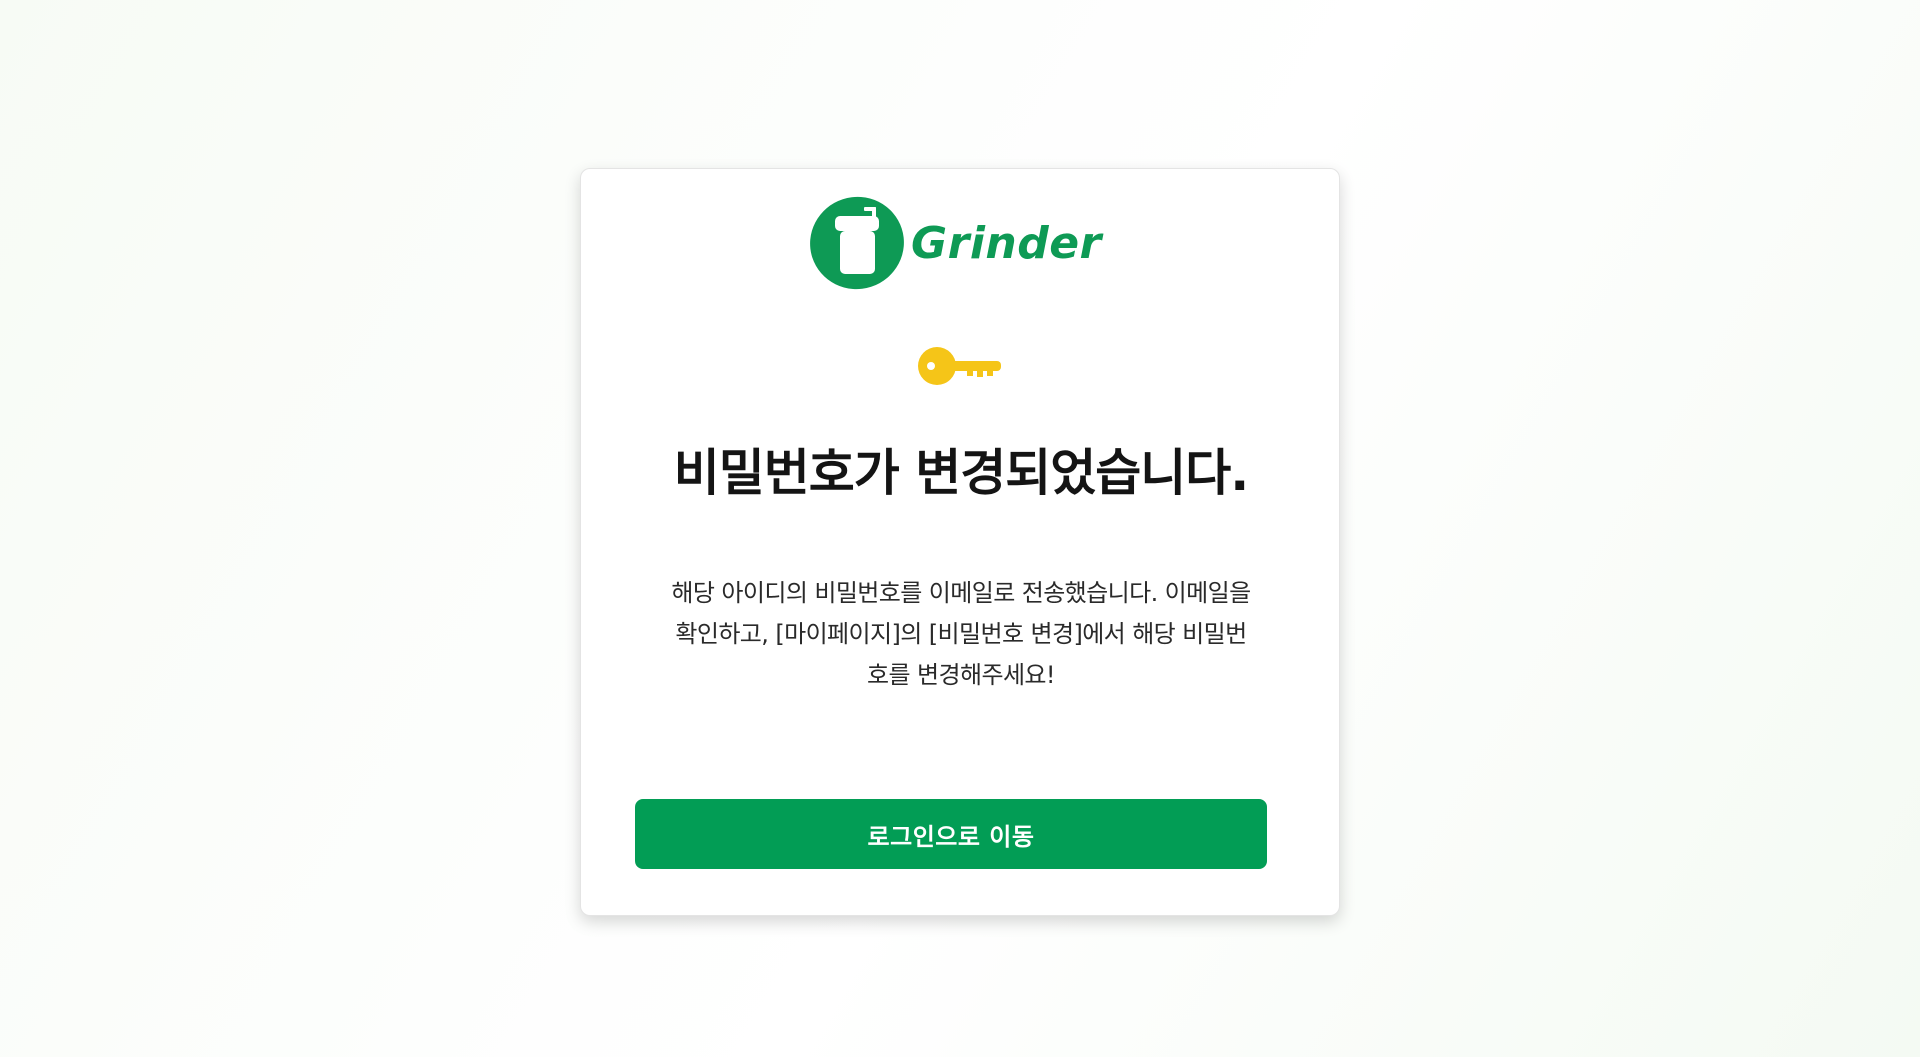 The height and width of the screenshot is (1057, 1920). Describe the element at coordinates (857, 243) in the screenshot. I see `coffee-grinder-icon` at that location.